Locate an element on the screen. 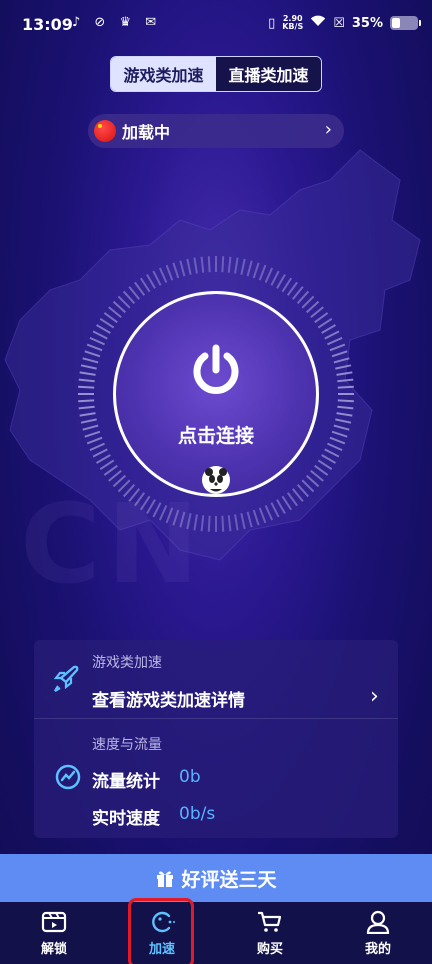 The width and height of the screenshot is (432, 964). game-detail-link: 查看游戏类加速详情 is located at coordinates (168, 698).